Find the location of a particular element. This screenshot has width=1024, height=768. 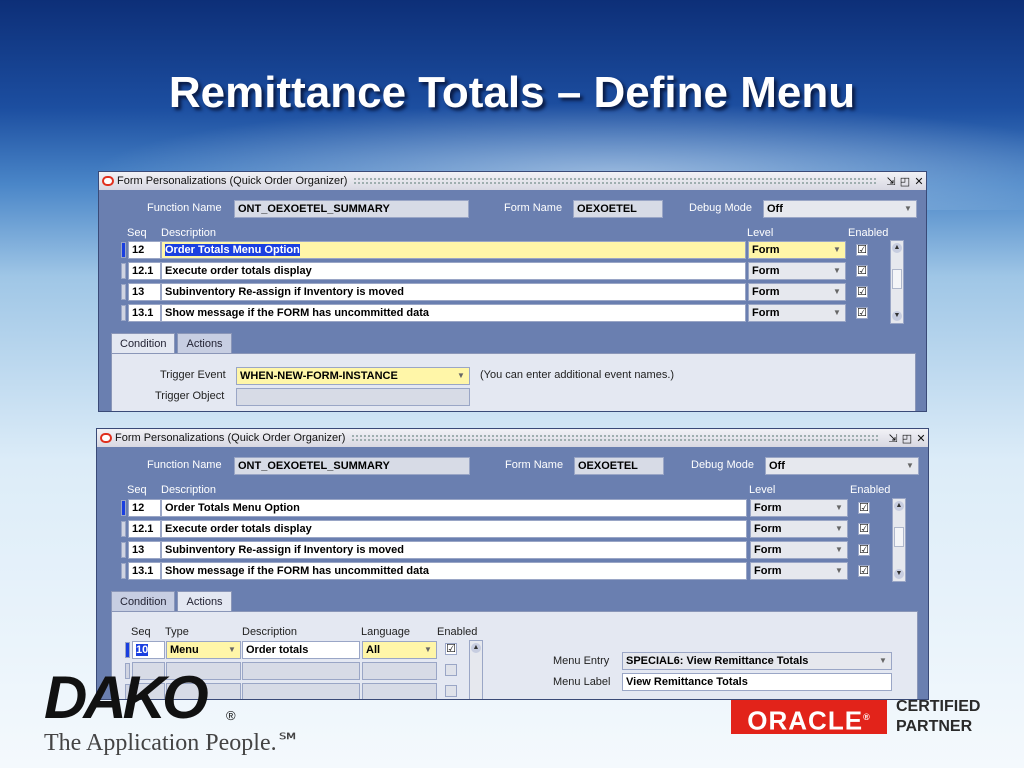

dako-logo: DAKO ® is located at coordinates (140, 697).